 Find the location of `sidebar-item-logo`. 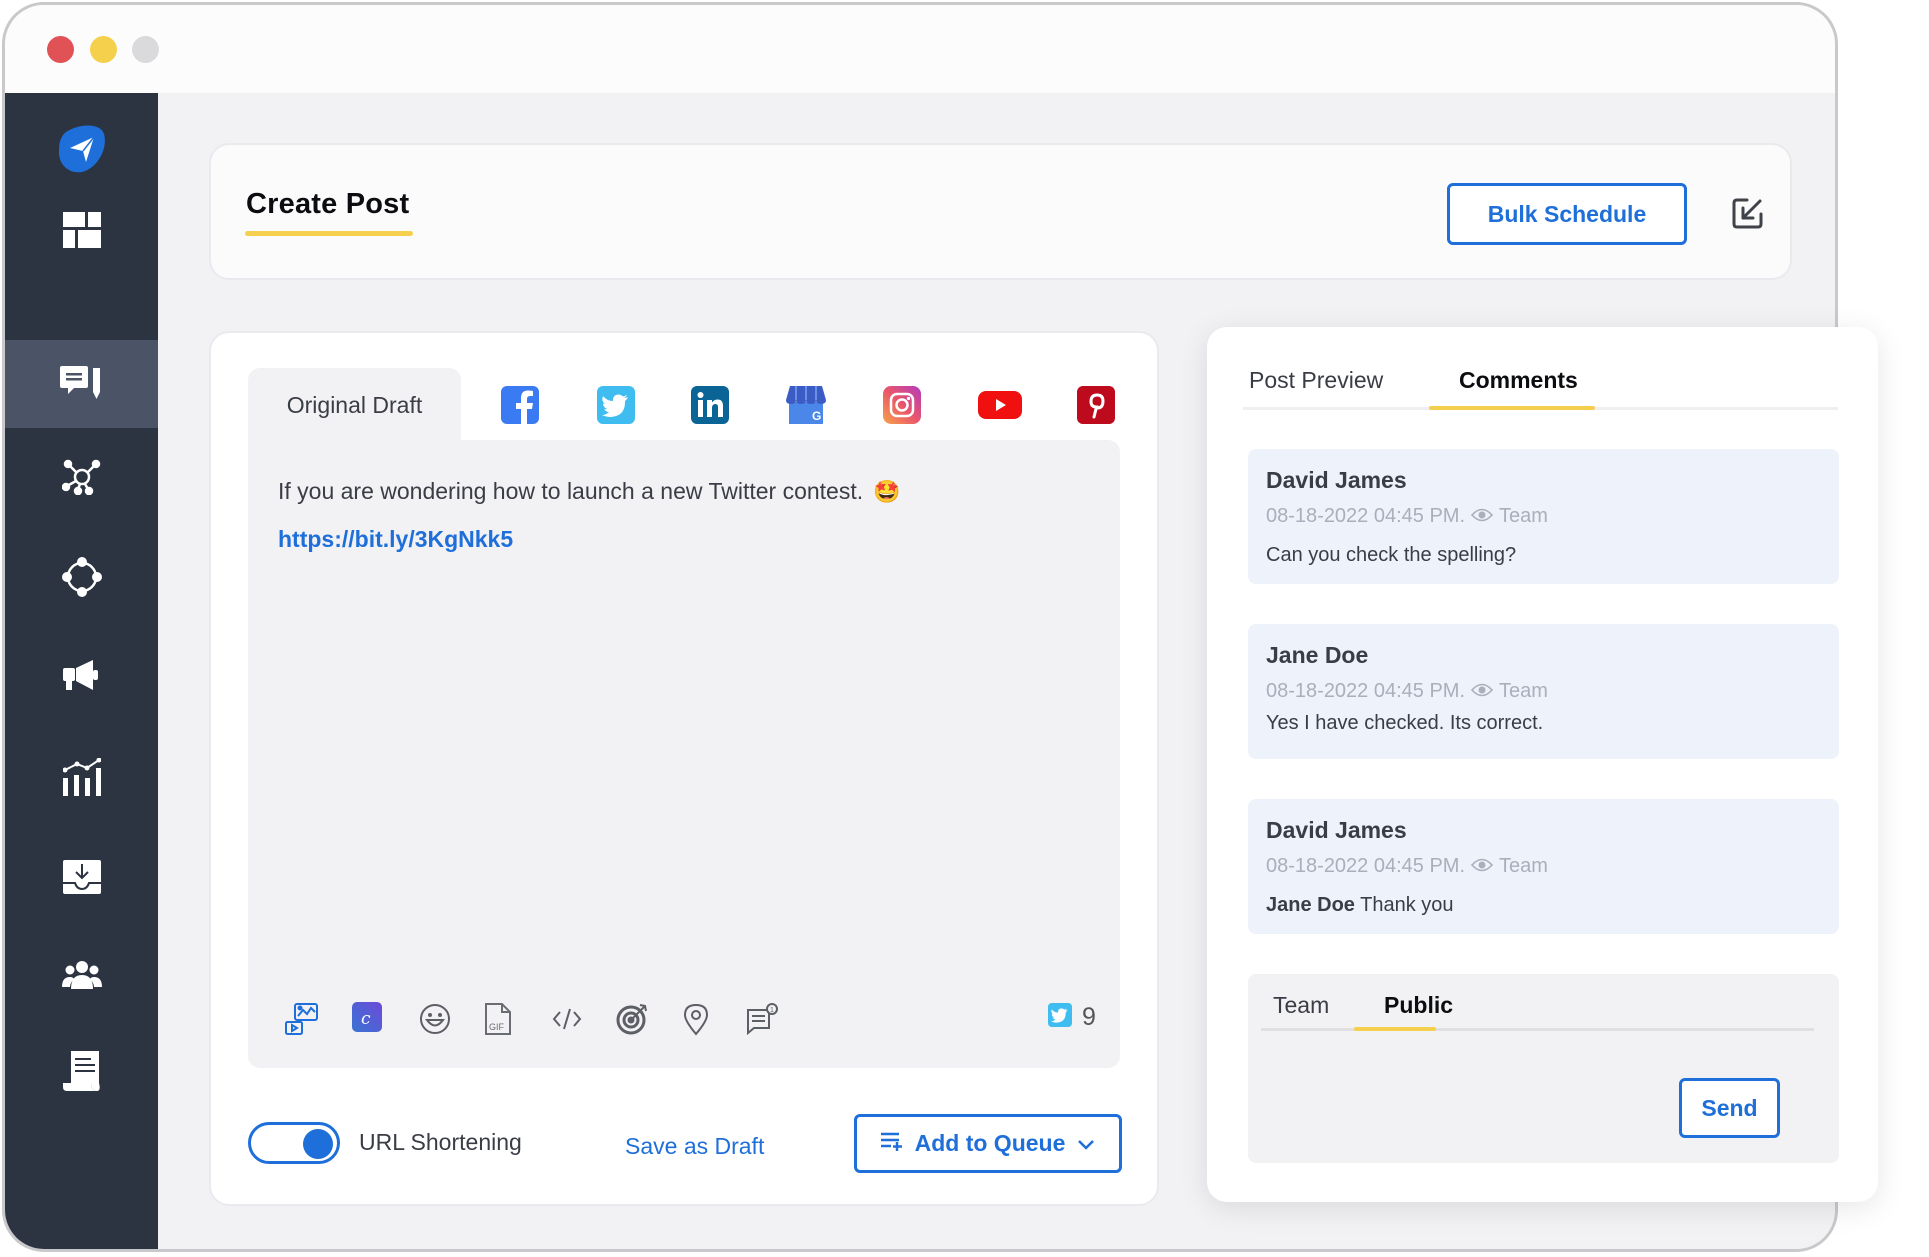

sidebar-item-logo is located at coordinates (81, 149).